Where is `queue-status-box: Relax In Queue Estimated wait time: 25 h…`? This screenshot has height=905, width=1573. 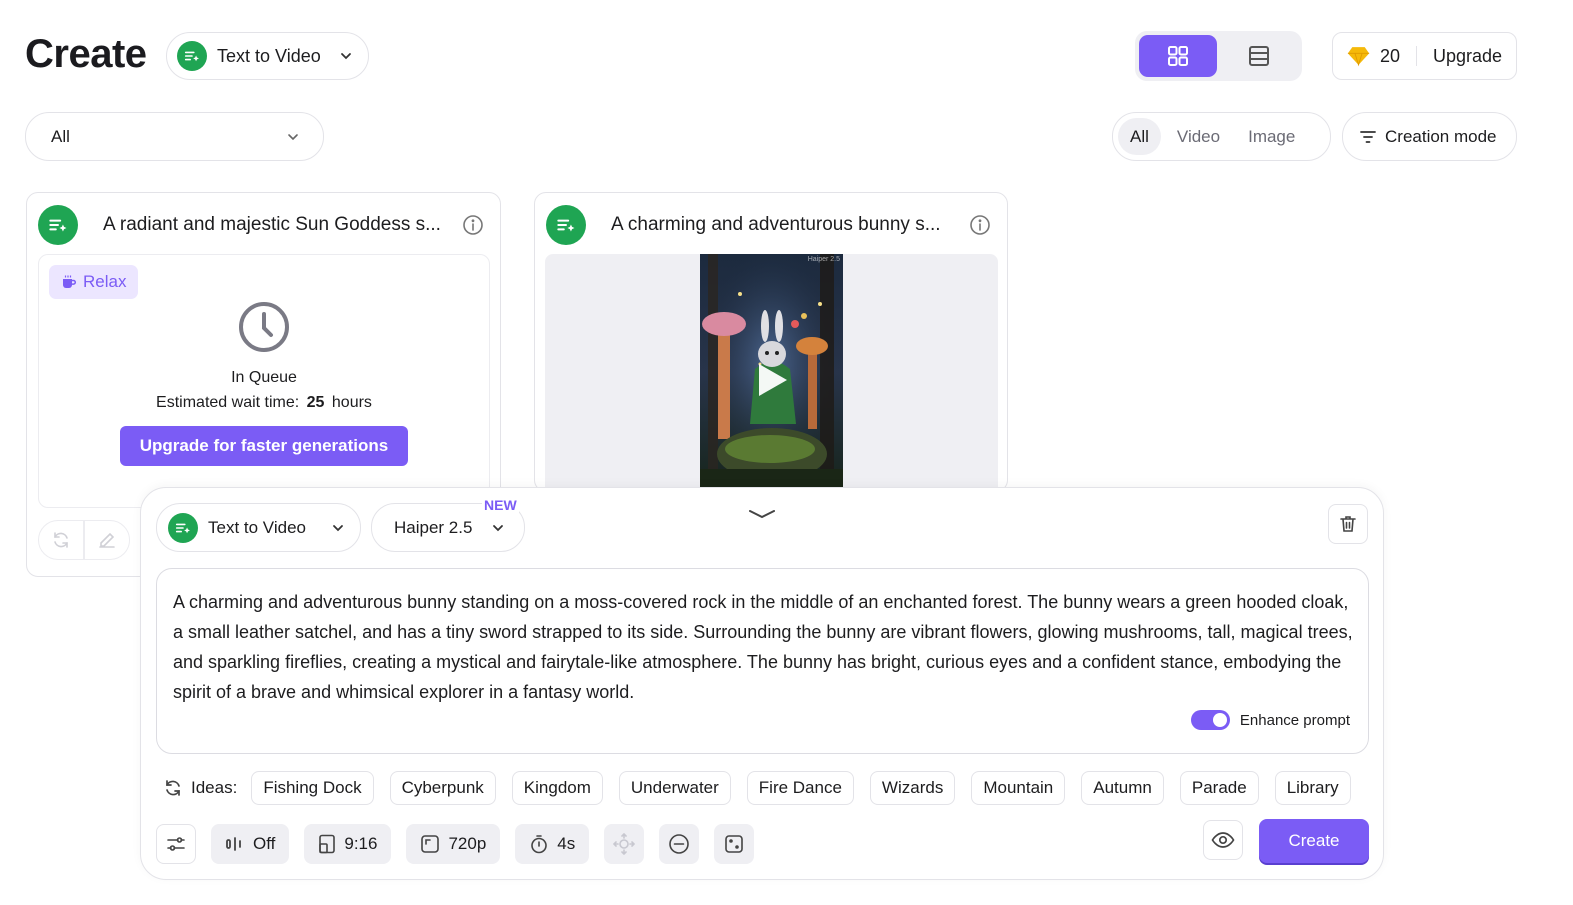
queue-status-box: Relax In Queue Estimated wait time: 25 h… is located at coordinates (264, 381).